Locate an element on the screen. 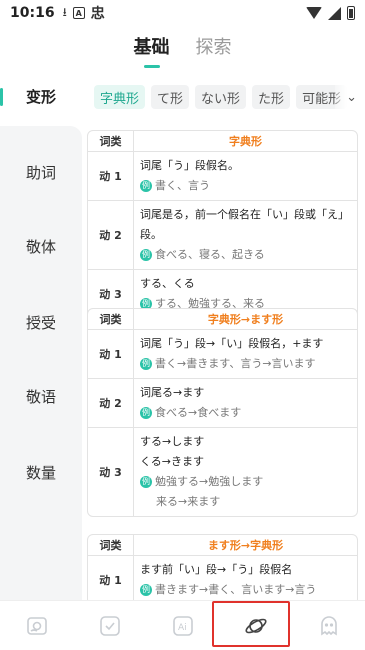  table-header-row: 词类 ます形→字典形 is located at coordinates (222, 545).